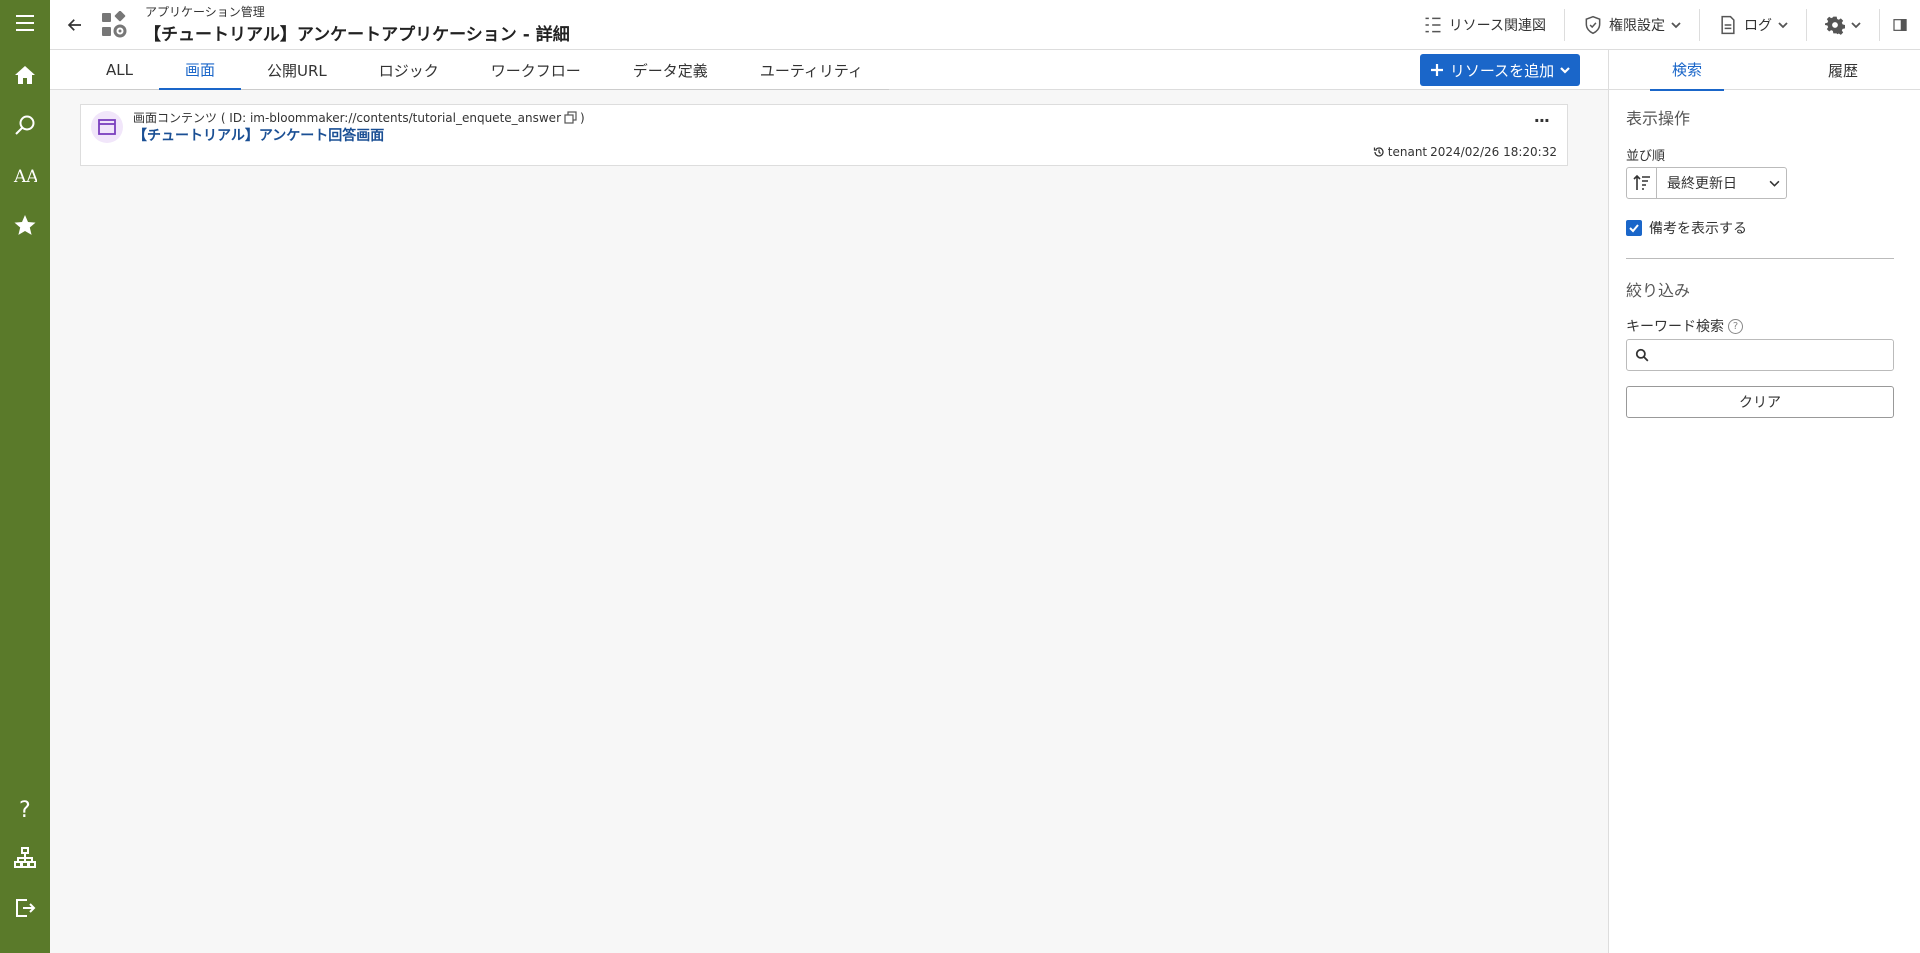 The image size is (1920, 953). What do you see at coordinates (1593, 24) in the screenshot?
I see `shield-icon` at bounding box center [1593, 24].